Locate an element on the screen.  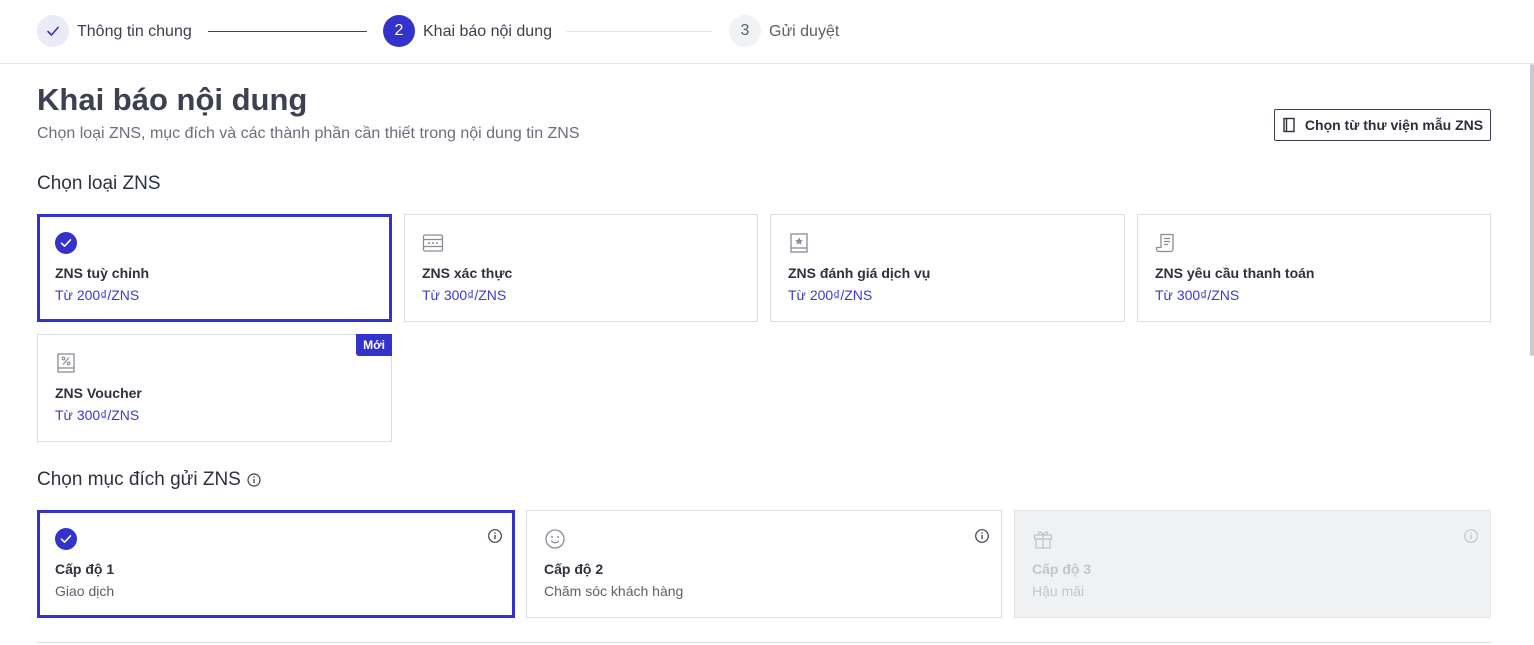
zns-type-card-rating: ZNS đánh giá dịch vụ Từ 200₫/ZNS is located at coordinates (947, 268).